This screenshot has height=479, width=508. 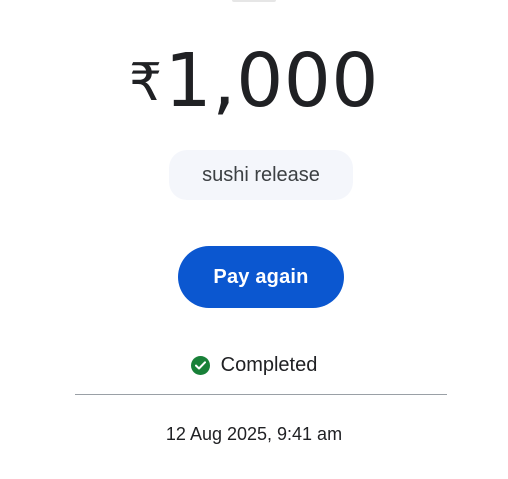 I want to click on payment-note-chip: sushi release, so click(x=261, y=175).